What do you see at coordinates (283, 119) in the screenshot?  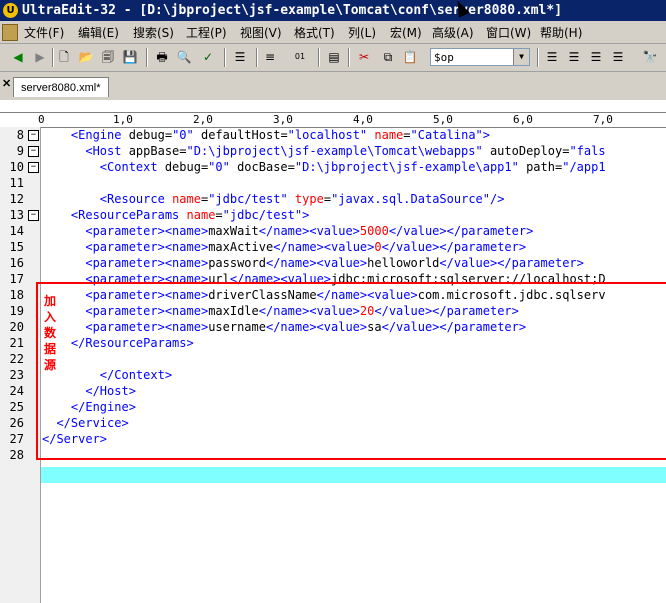 I see `ruler-label: 3,0` at bounding box center [283, 119].